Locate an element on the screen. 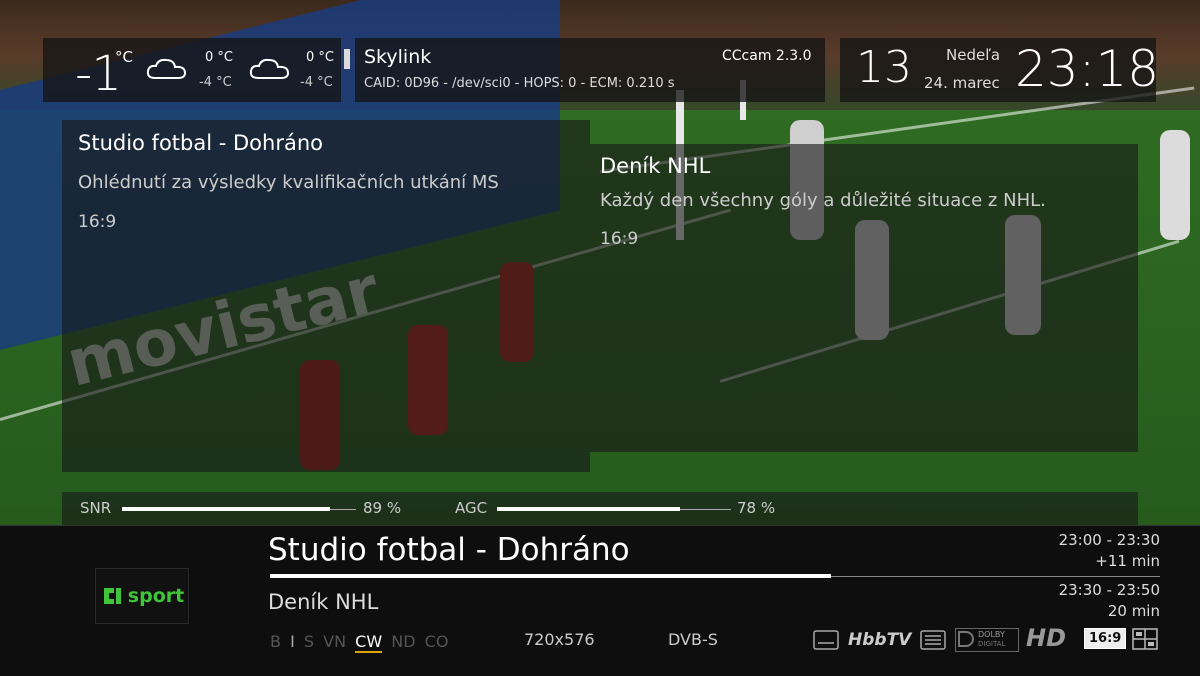  agc-label: AGC is located at coordinates (471, 508).